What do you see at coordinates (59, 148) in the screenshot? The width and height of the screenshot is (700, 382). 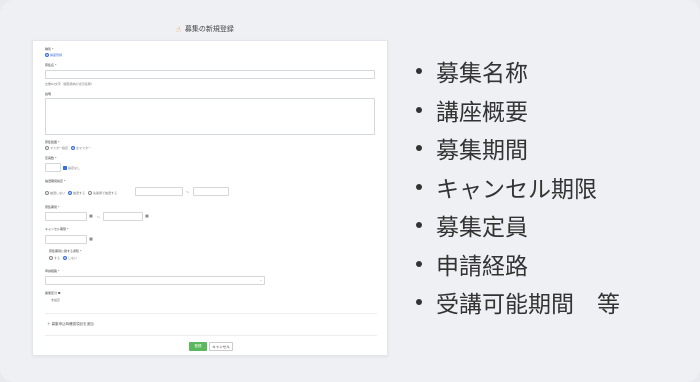 I see `target-opt1-label: マスター指定` at bounding box center [59, 148].